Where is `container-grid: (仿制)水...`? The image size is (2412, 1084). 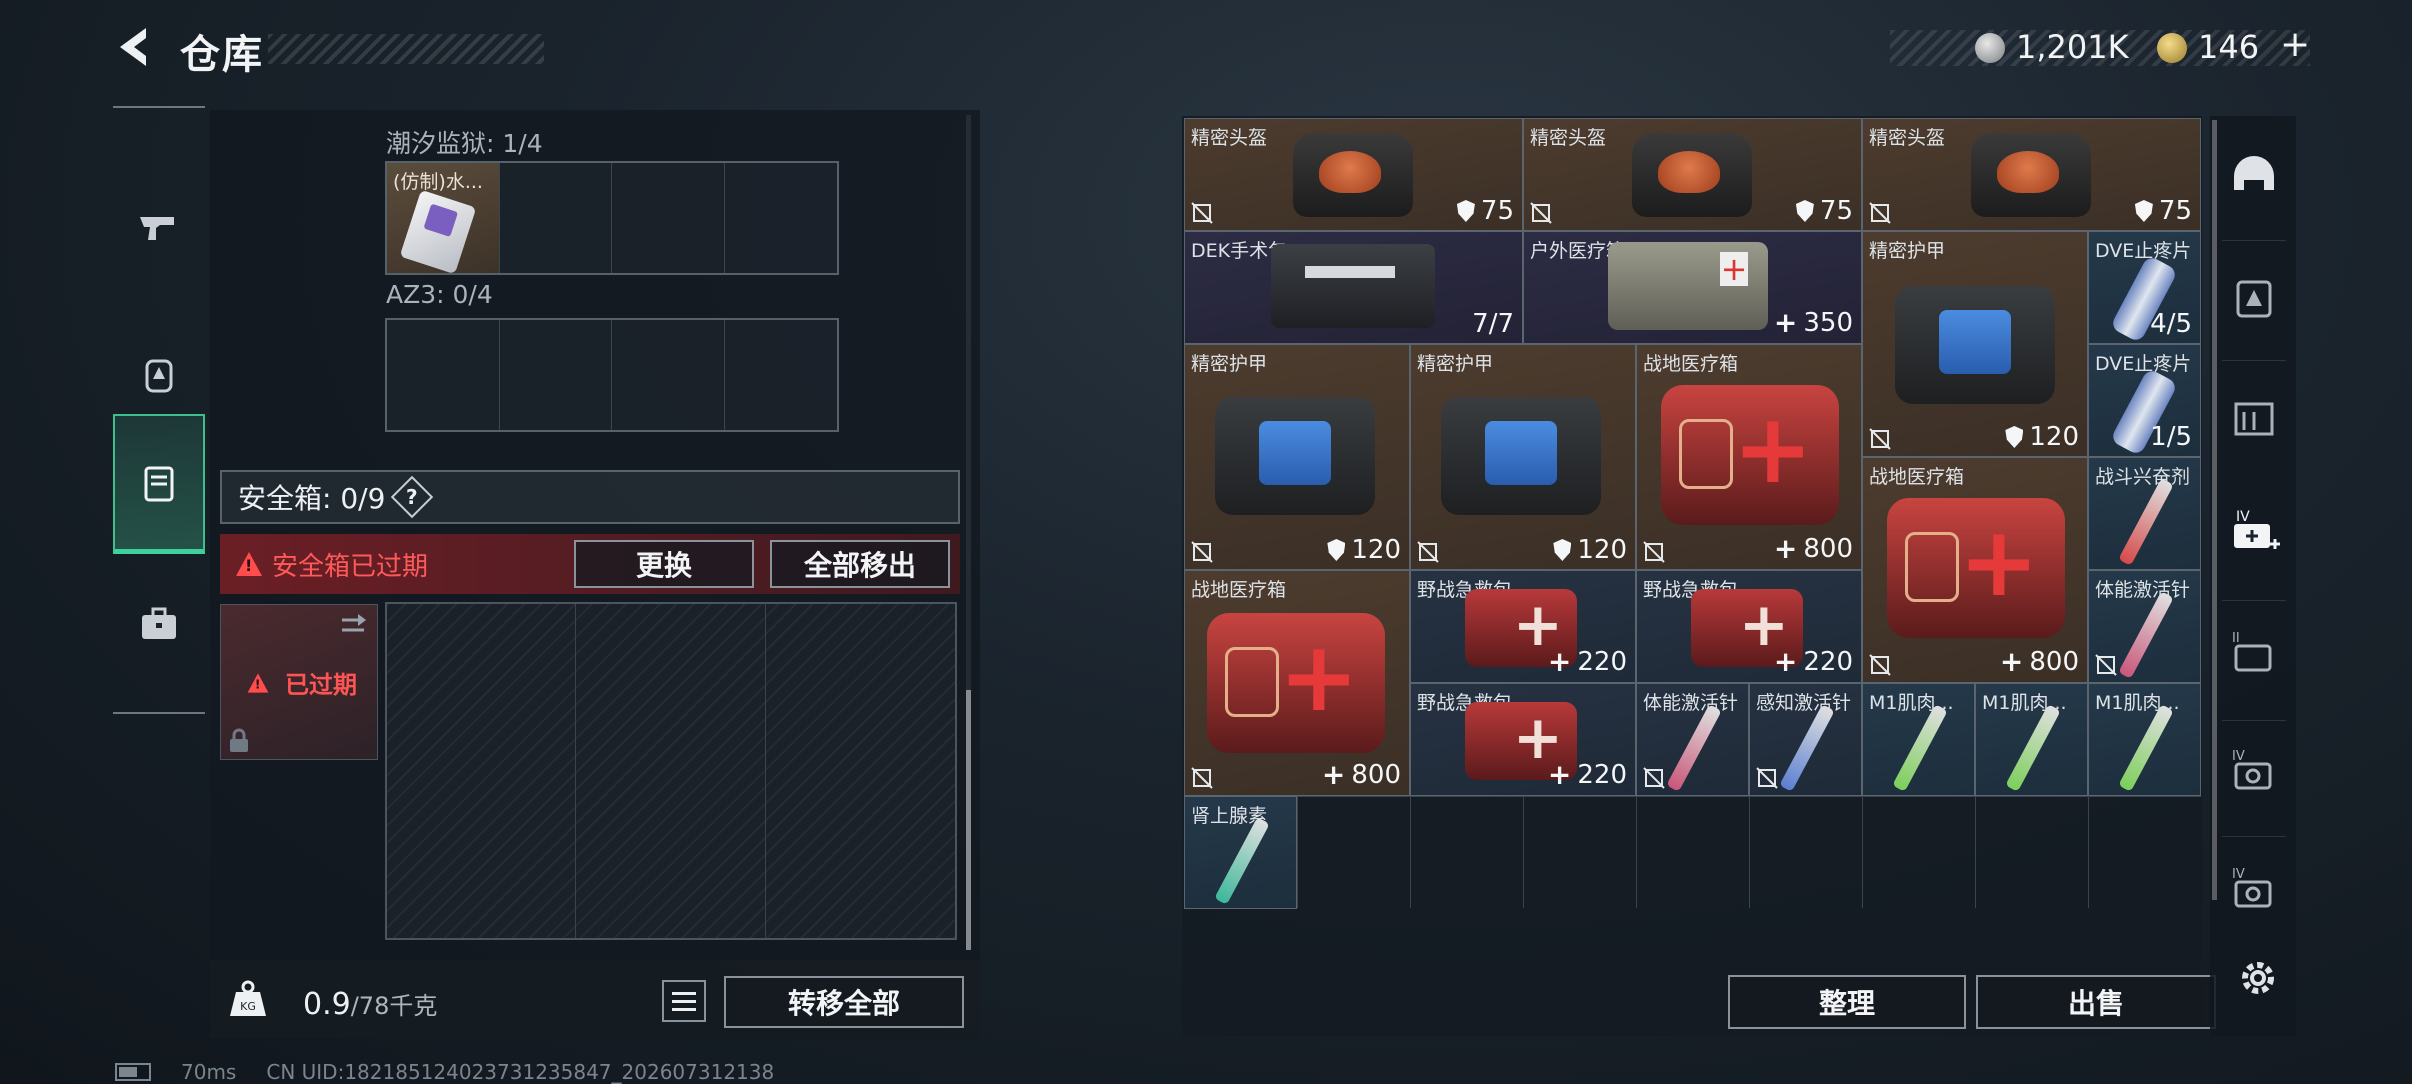 container-grid: (仿制)水... is located at coordinates (612, 218).